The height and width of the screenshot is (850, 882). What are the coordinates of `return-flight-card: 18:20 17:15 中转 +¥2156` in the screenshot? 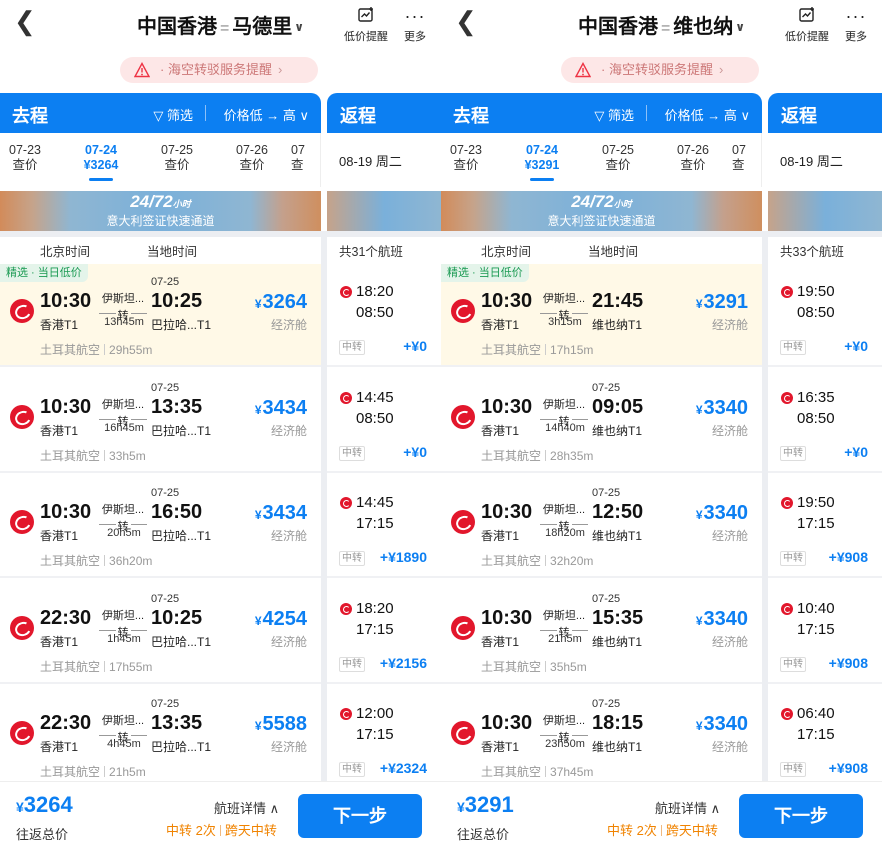 It's located at (384, 632).